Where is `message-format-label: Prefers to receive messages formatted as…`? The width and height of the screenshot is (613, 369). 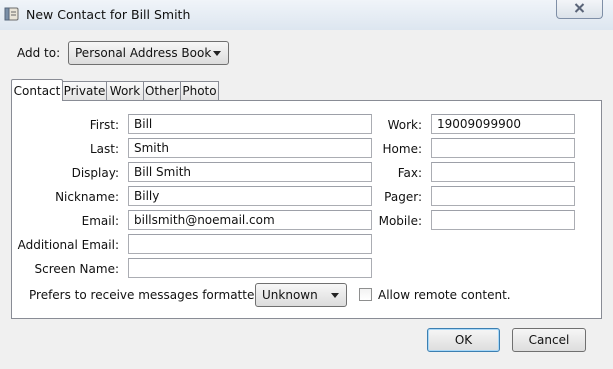
message-format-label: Prefers to receive messages formatted as… is located at coordinates (156, 295).